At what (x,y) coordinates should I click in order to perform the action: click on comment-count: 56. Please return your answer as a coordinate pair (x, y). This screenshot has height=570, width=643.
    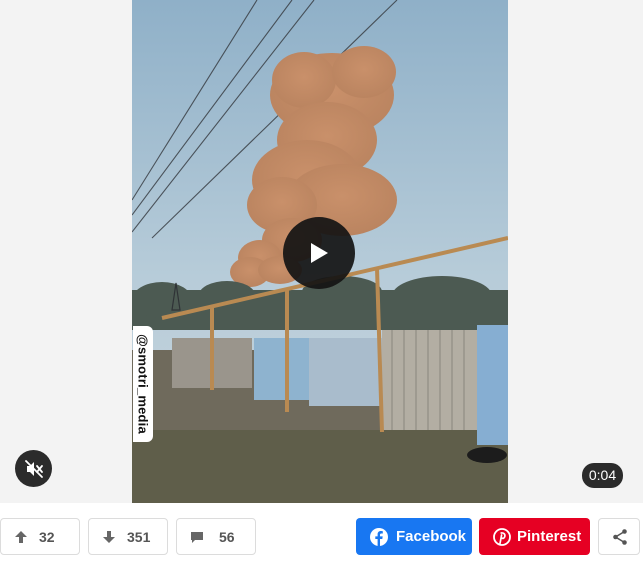
    Looking at the image, I should click on (227, 537).